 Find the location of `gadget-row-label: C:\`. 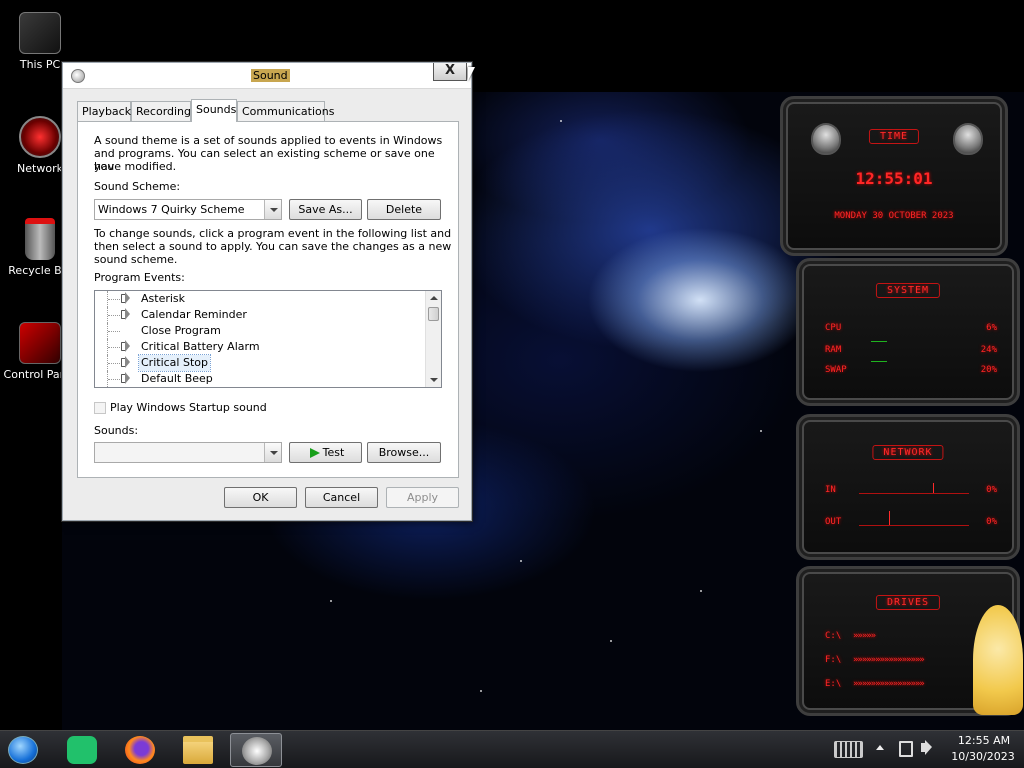

gadget-row-label: C:\ is located at coordinates (833, 636).